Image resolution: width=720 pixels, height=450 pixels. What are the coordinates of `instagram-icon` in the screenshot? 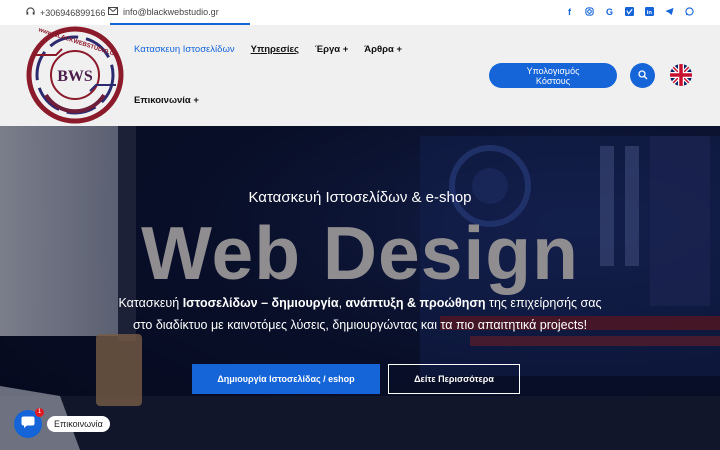 It's located at (589, 11).